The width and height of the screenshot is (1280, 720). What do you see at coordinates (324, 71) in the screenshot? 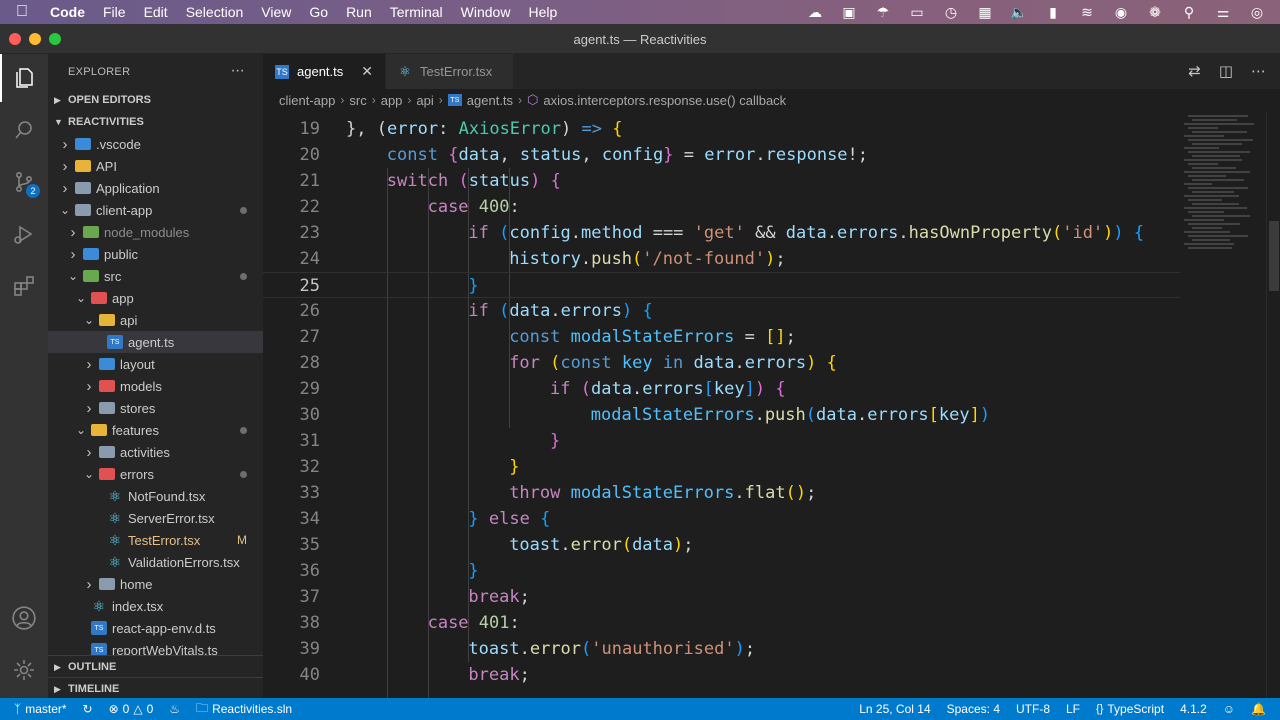
I see `tab-agent-ts: TS agent.ts ✕` at bounding box center [324, 71].